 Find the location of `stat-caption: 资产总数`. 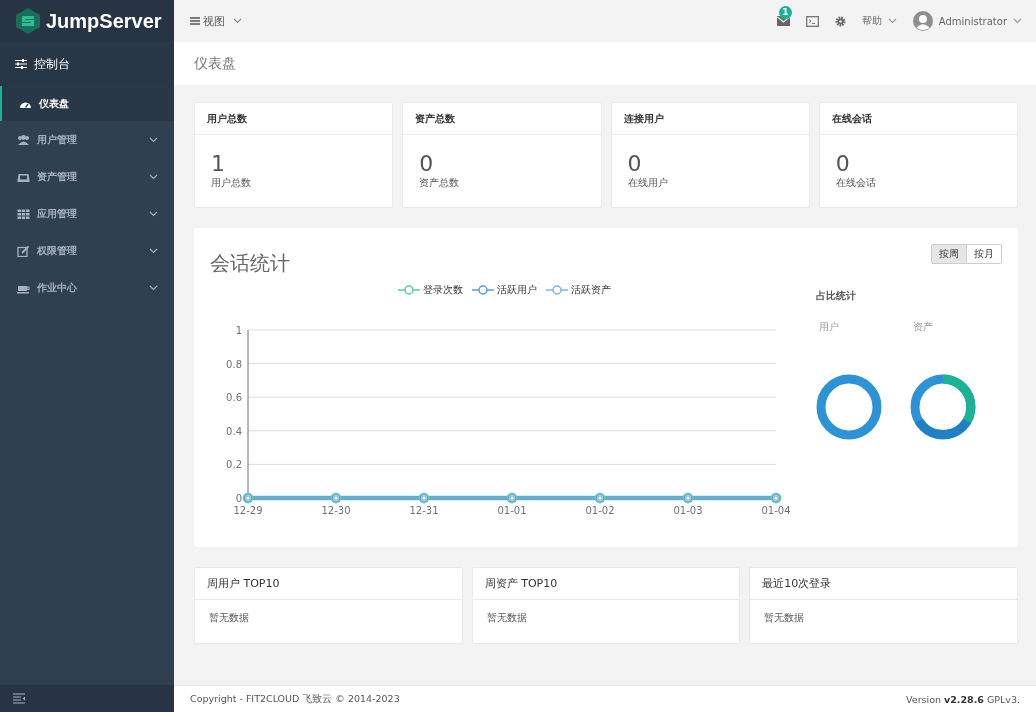

stat-caption: 资产总数 is located at coordinates (440, 183).